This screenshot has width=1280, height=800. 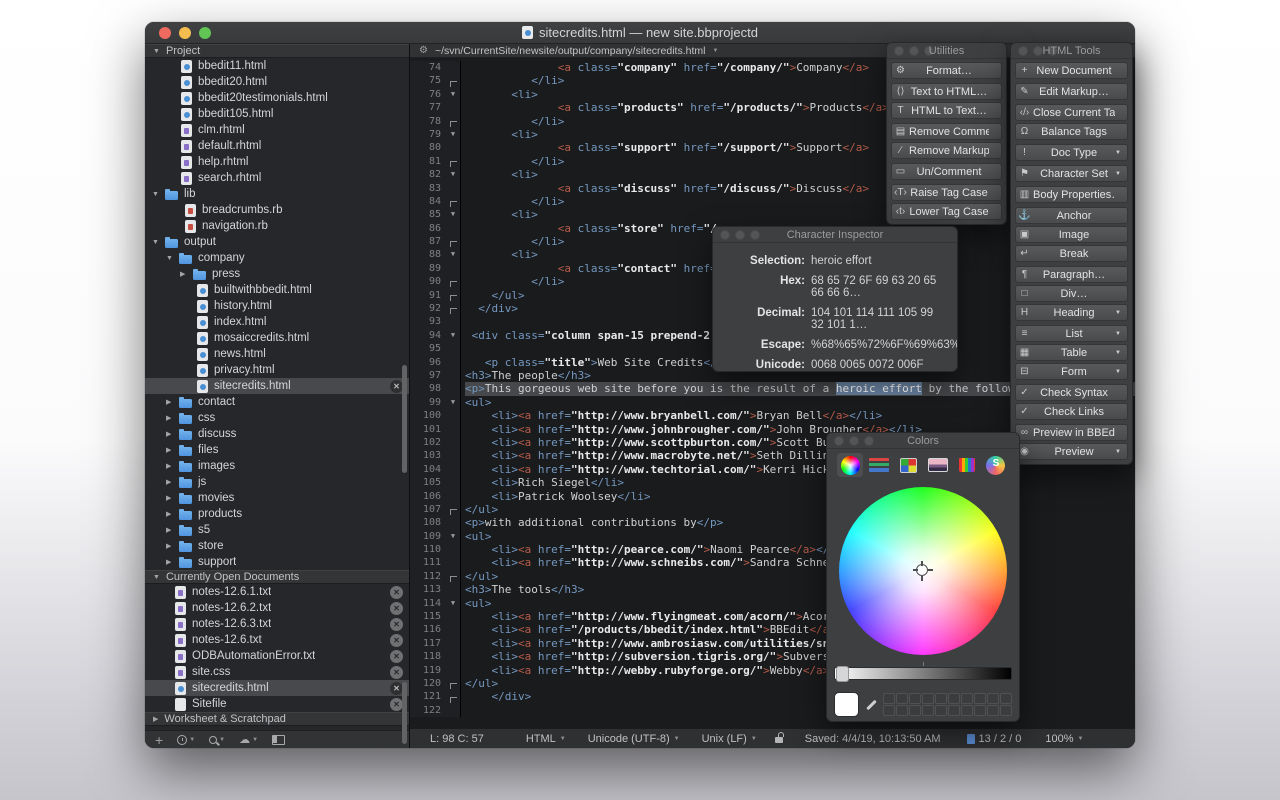 I want to click on un-comment-button: ▭ Un/Comment, so click(x=946, y=171).